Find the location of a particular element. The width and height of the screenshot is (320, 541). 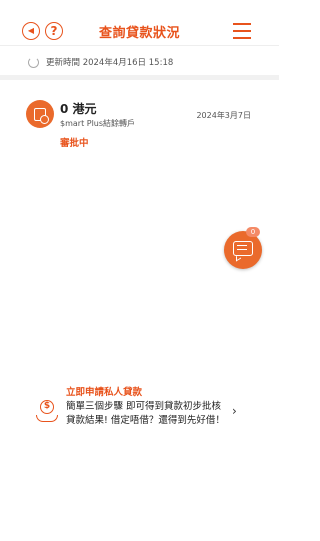

question-icon: ? is located at coordinates (54, 31).